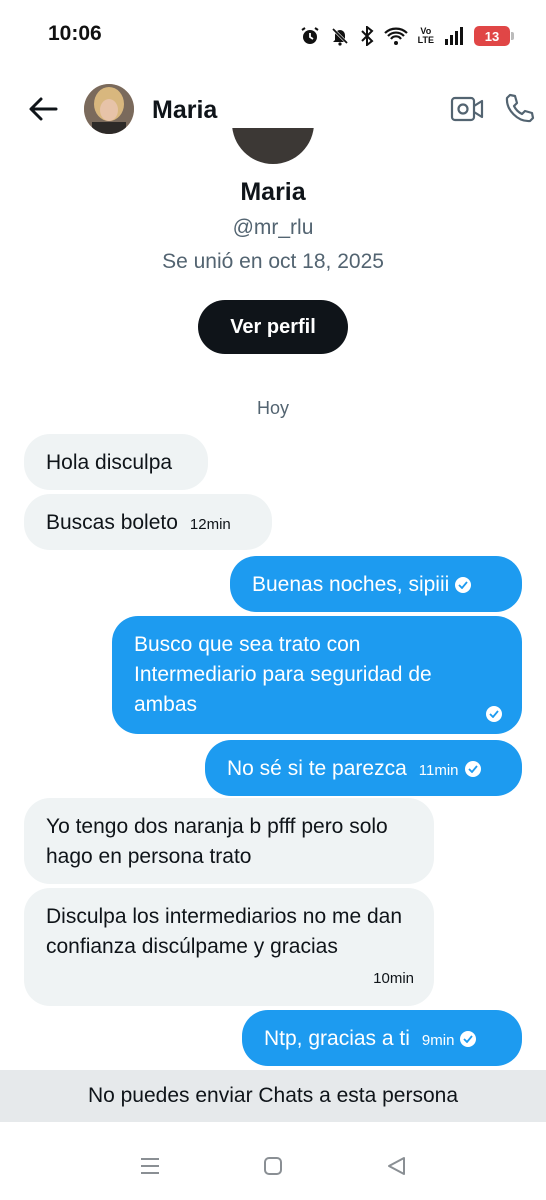  What do you see at coordinates (310, 35) in the screenshot?
I see `alarm-icon` at bounding box center [310, 35].